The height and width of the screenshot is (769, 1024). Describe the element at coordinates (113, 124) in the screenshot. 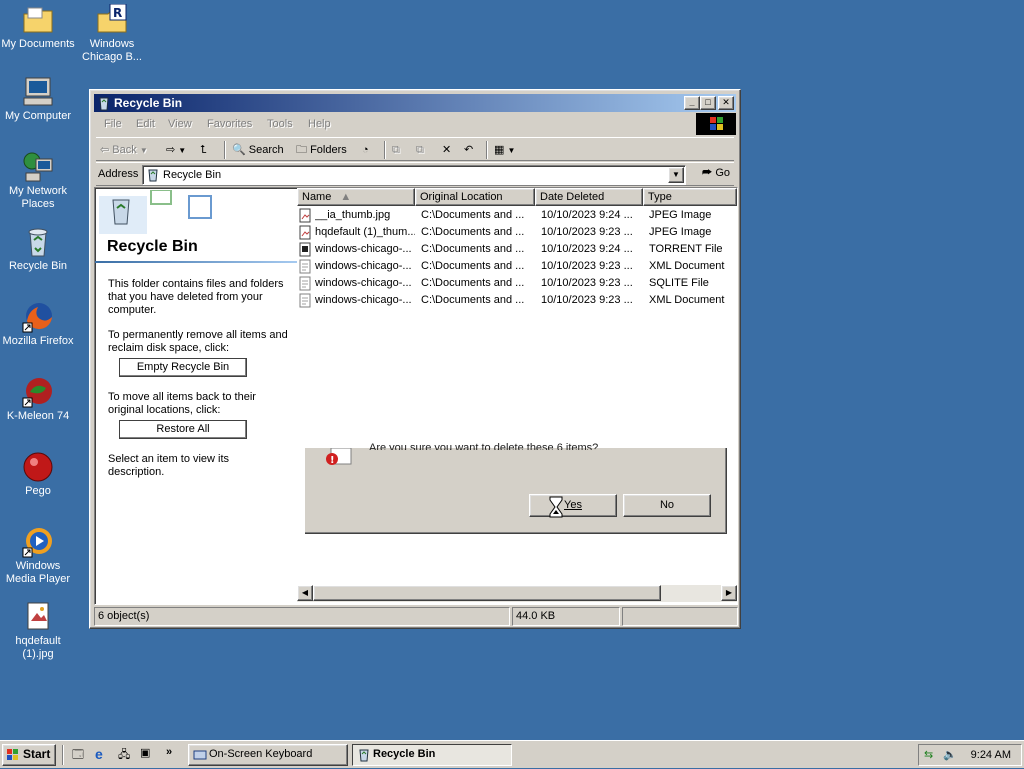

I see `menu-file: File` at that location.